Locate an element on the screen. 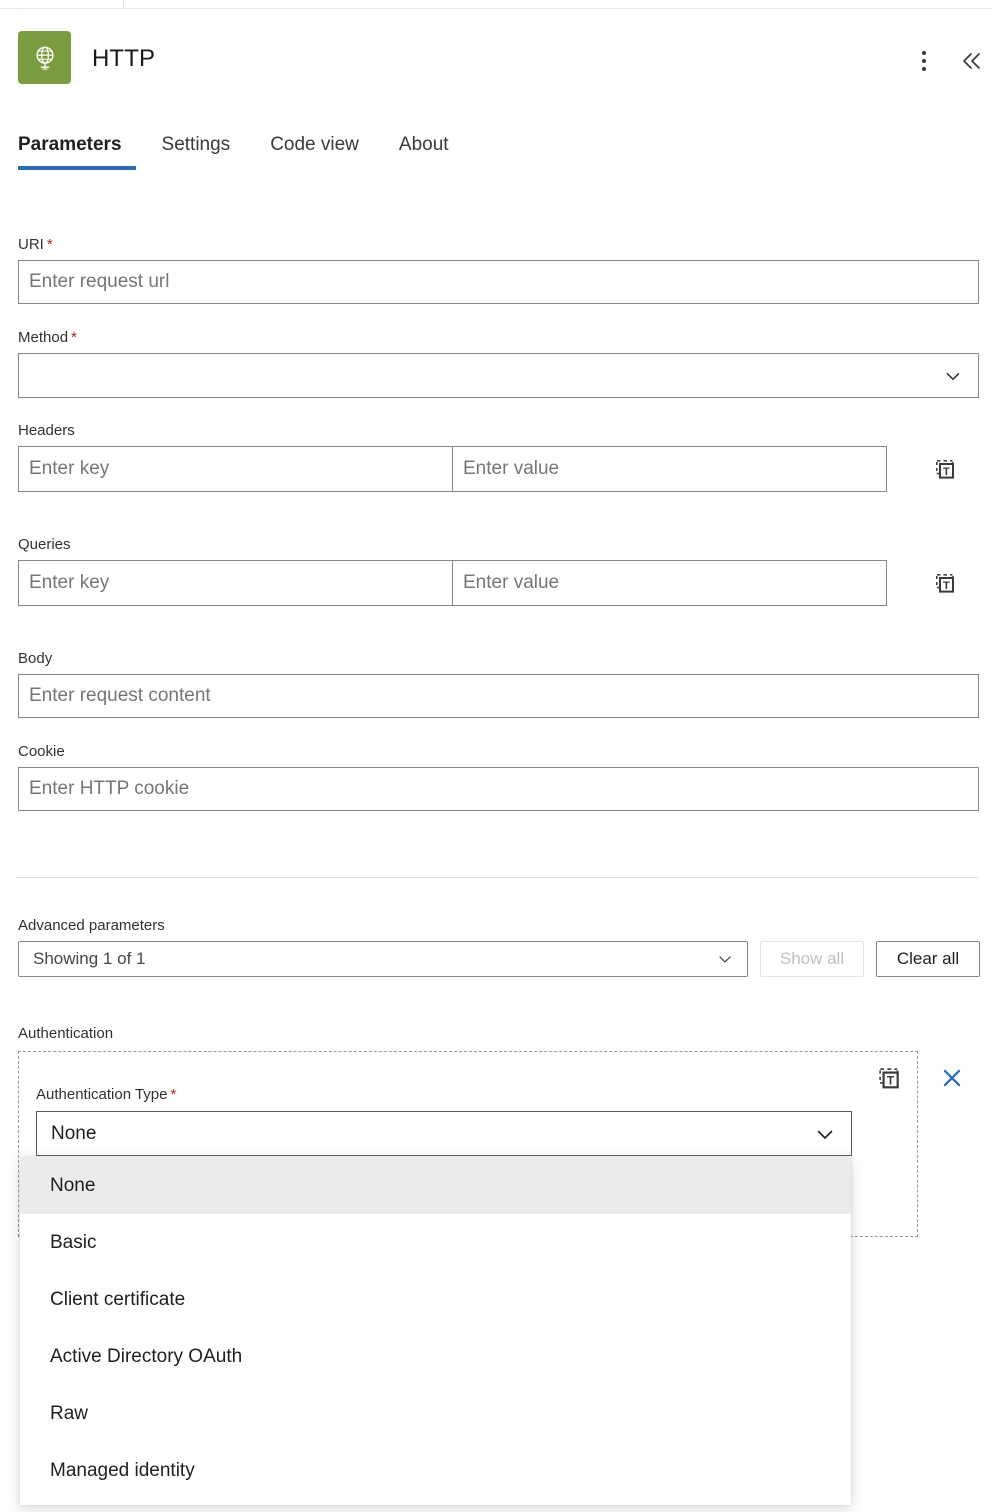 The width and height of the screenshot is (992, 1512). method-select is located at coordinates (498, 375).